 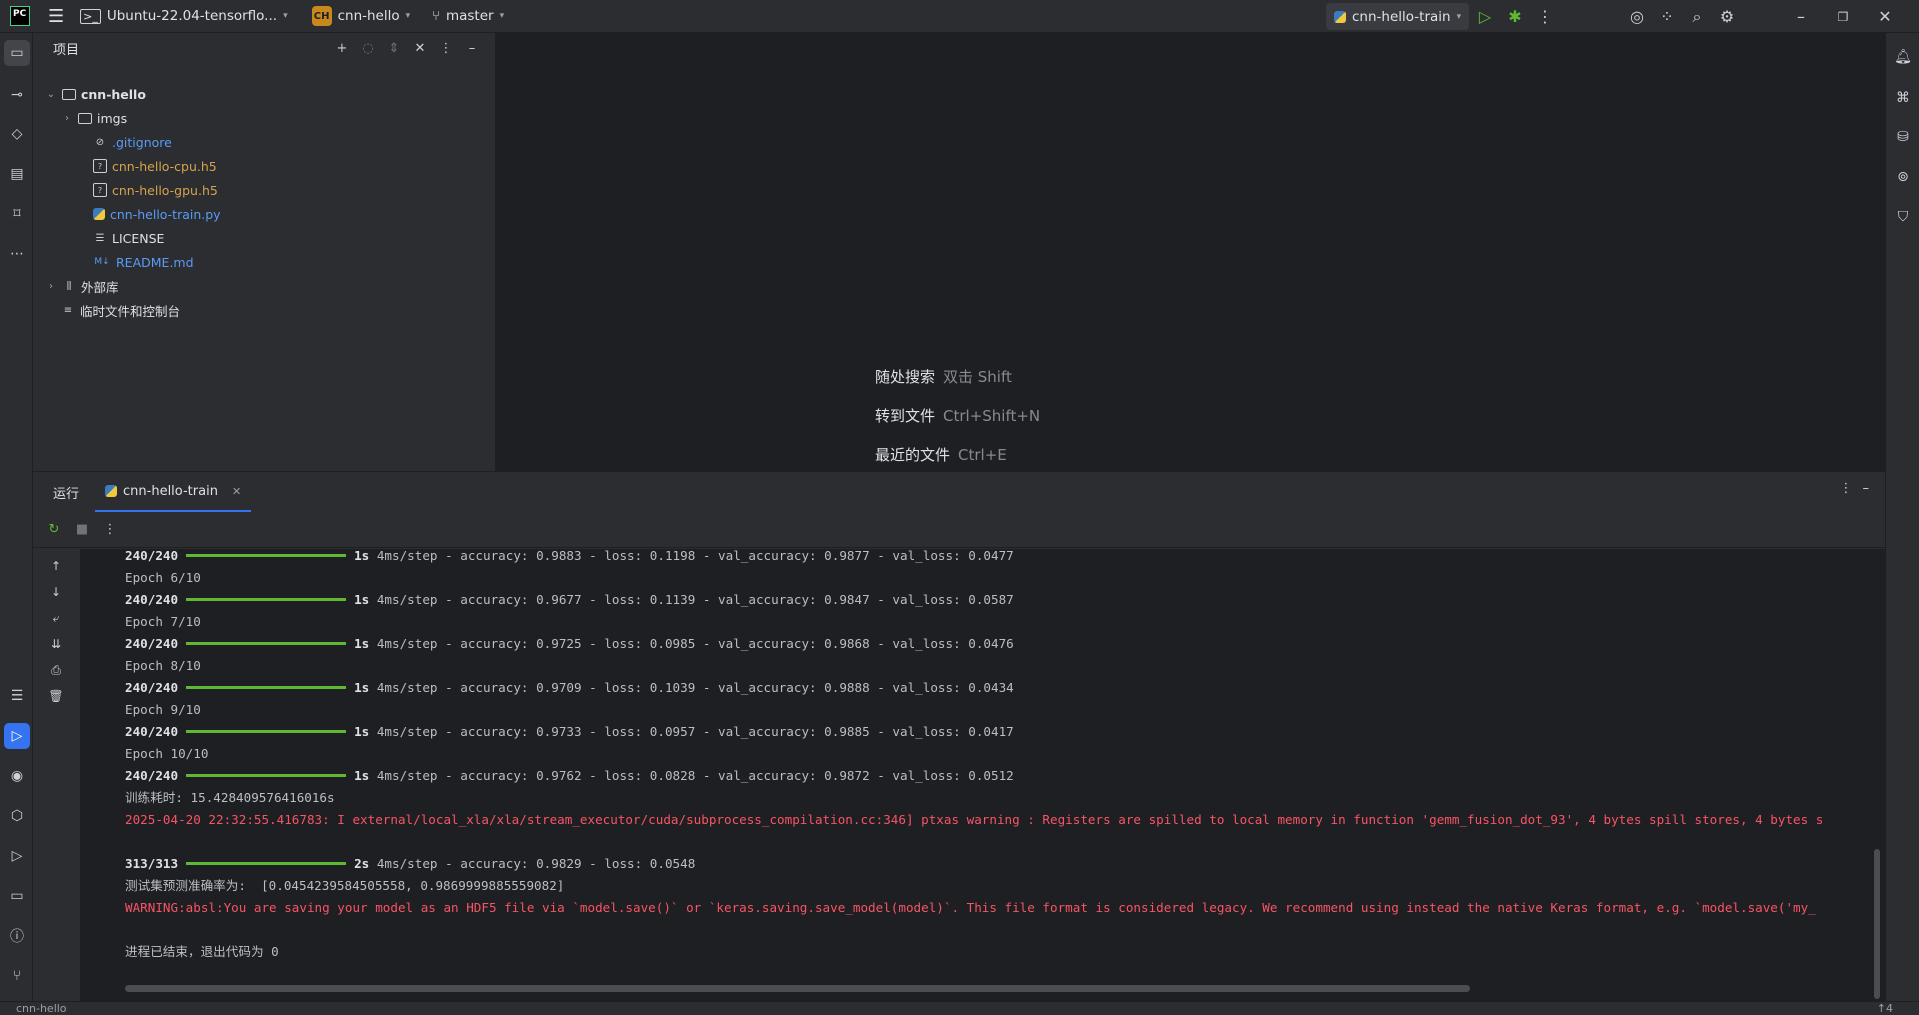 I want to click on scroll-down-icon: ↓, so click(x=56, y=592).